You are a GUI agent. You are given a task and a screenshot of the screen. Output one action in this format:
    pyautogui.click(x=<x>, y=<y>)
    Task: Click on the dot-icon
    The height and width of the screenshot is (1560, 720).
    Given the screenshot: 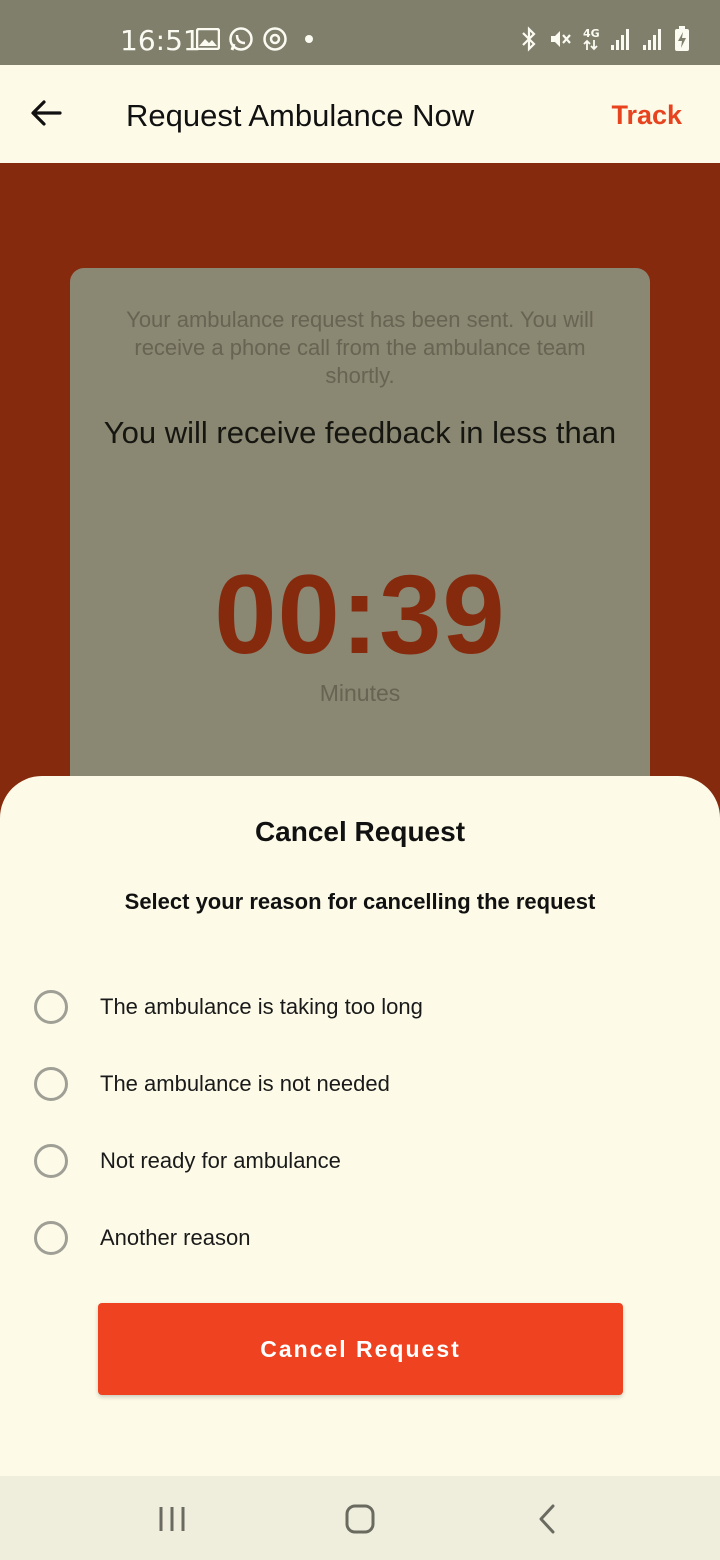 What is the action you would take?
    pyautogui.click(x=309, y=39)
    